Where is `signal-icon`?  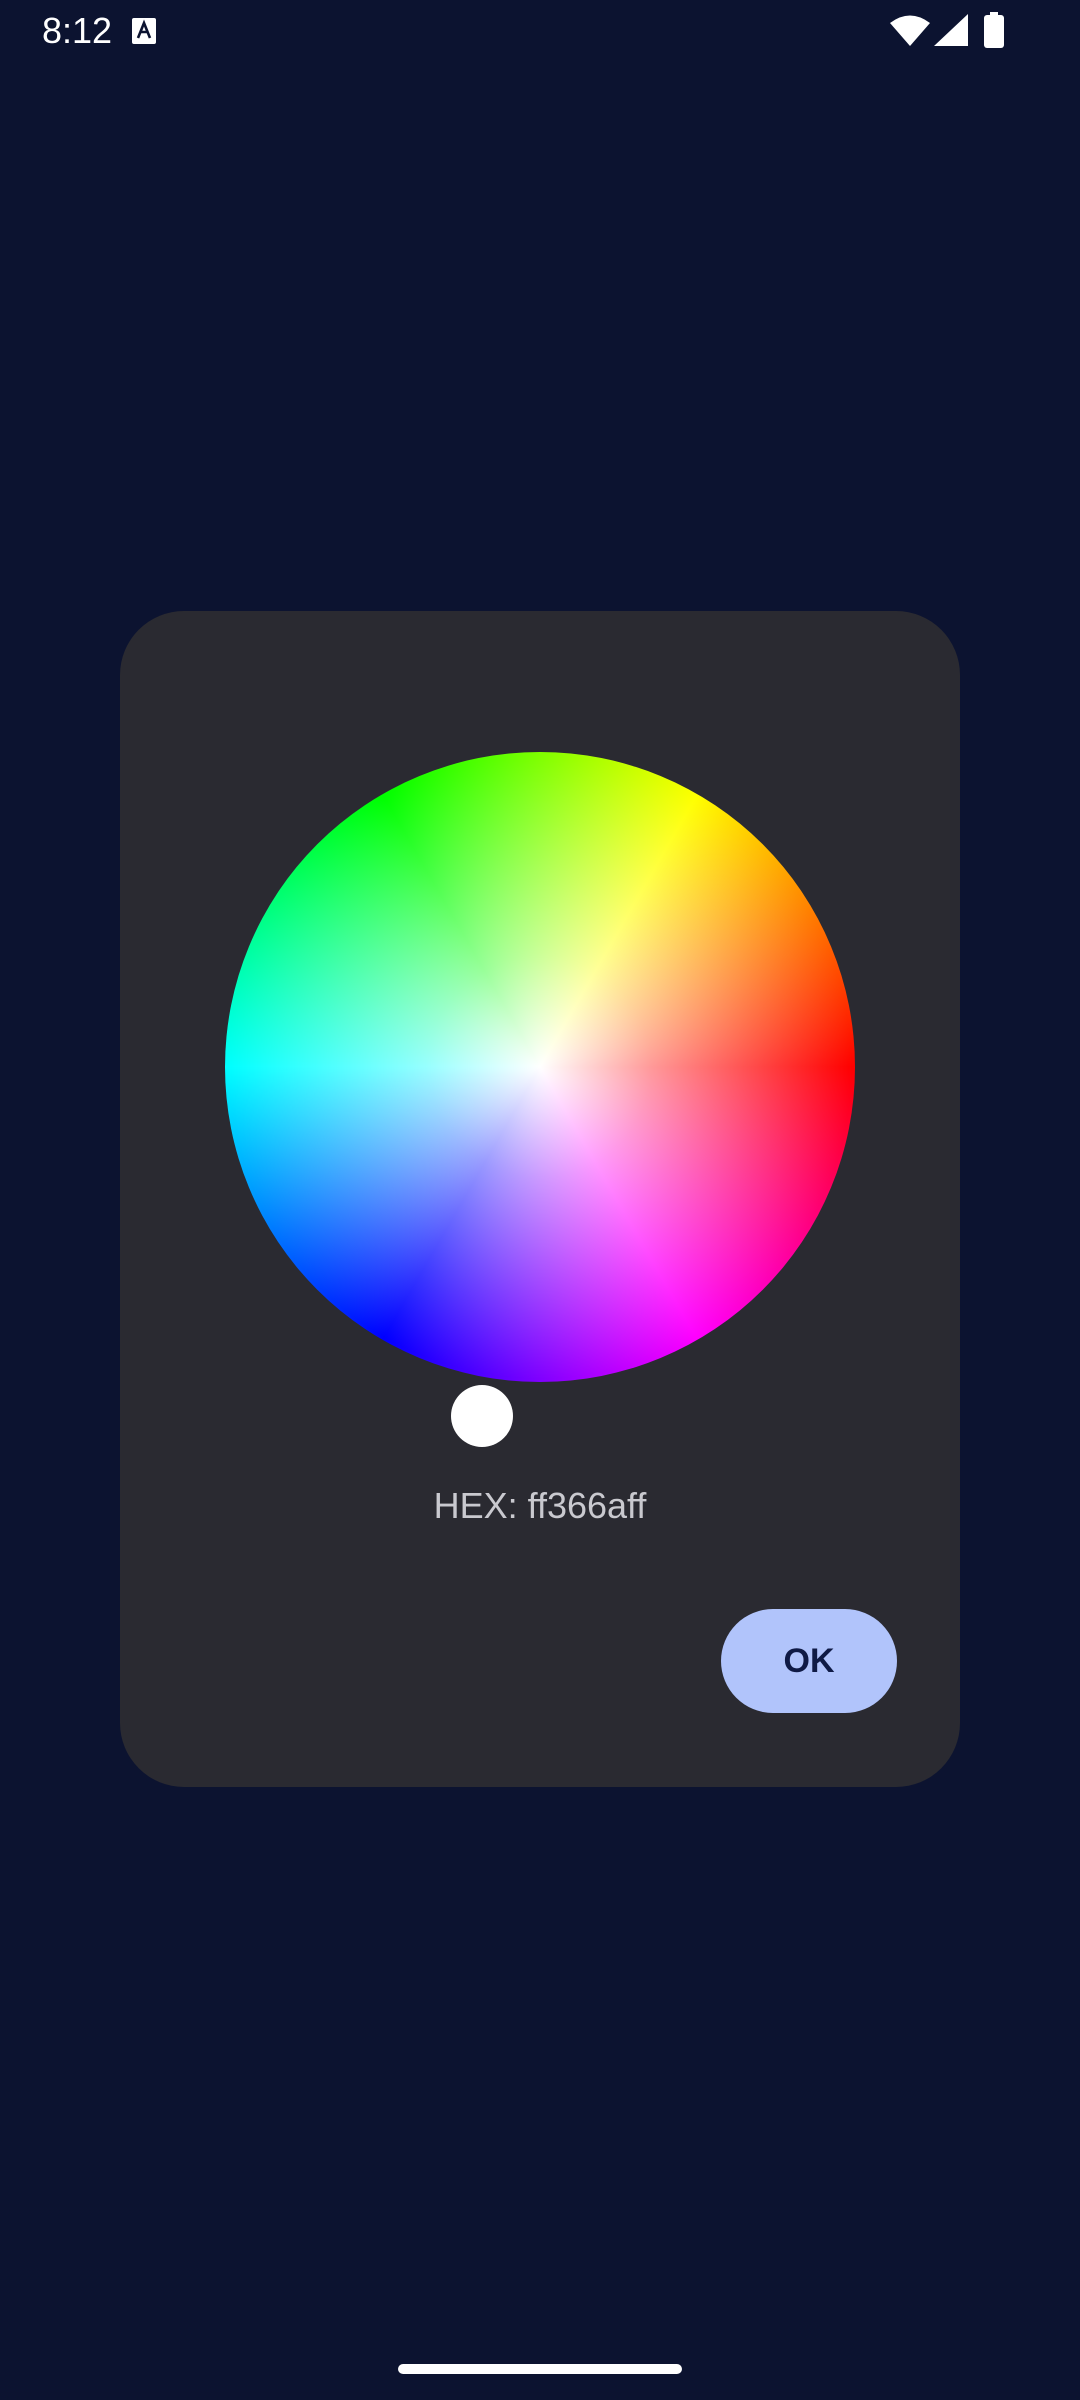 signal-icon is located at coordinates (951, 30).